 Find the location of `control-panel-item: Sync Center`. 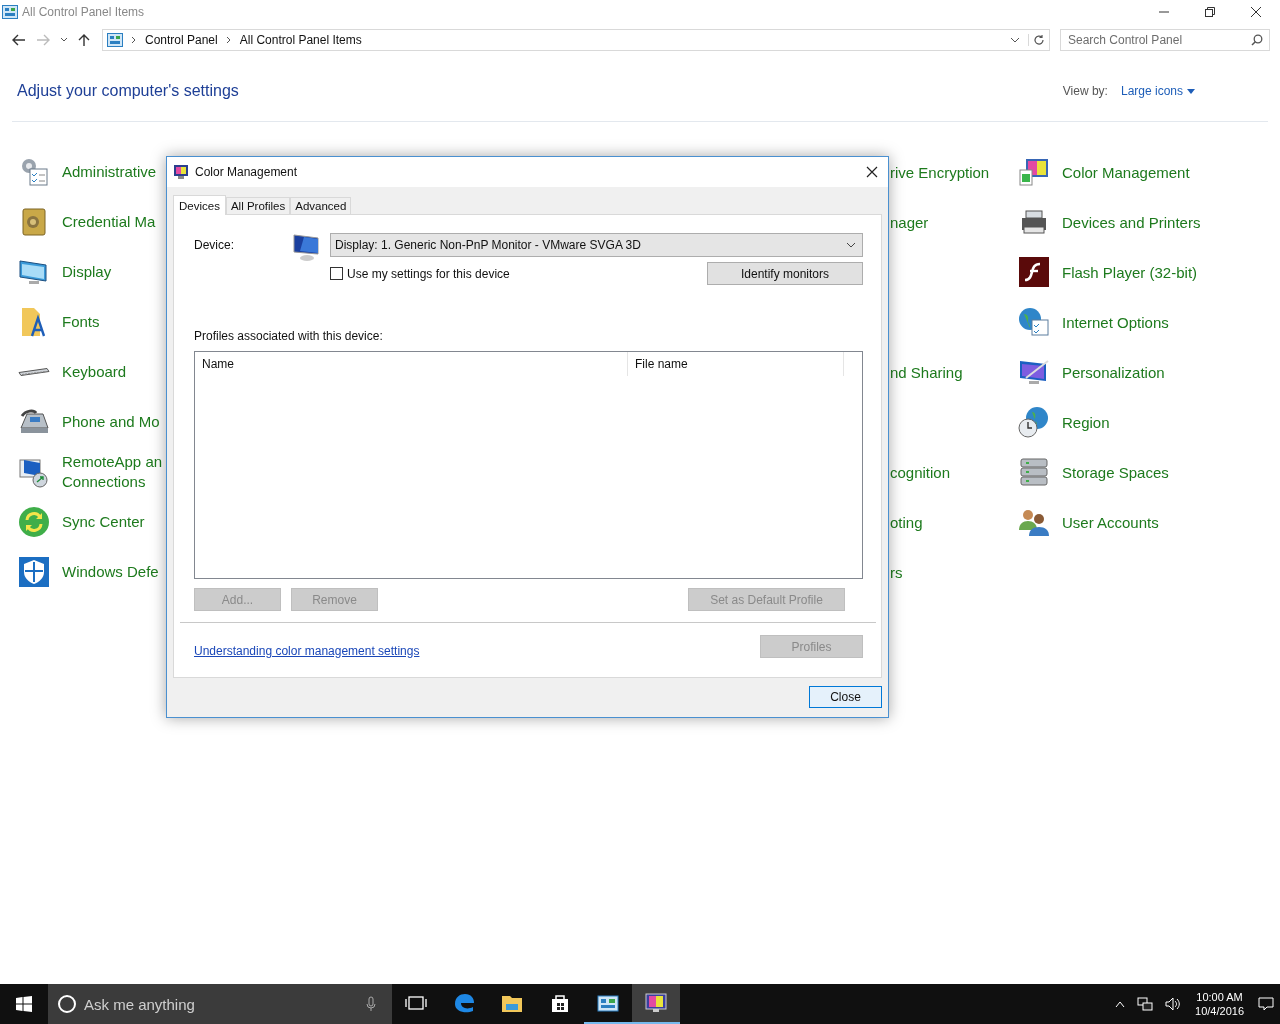

control-panel-item: Sync Center is located at coordinates (103, 522).